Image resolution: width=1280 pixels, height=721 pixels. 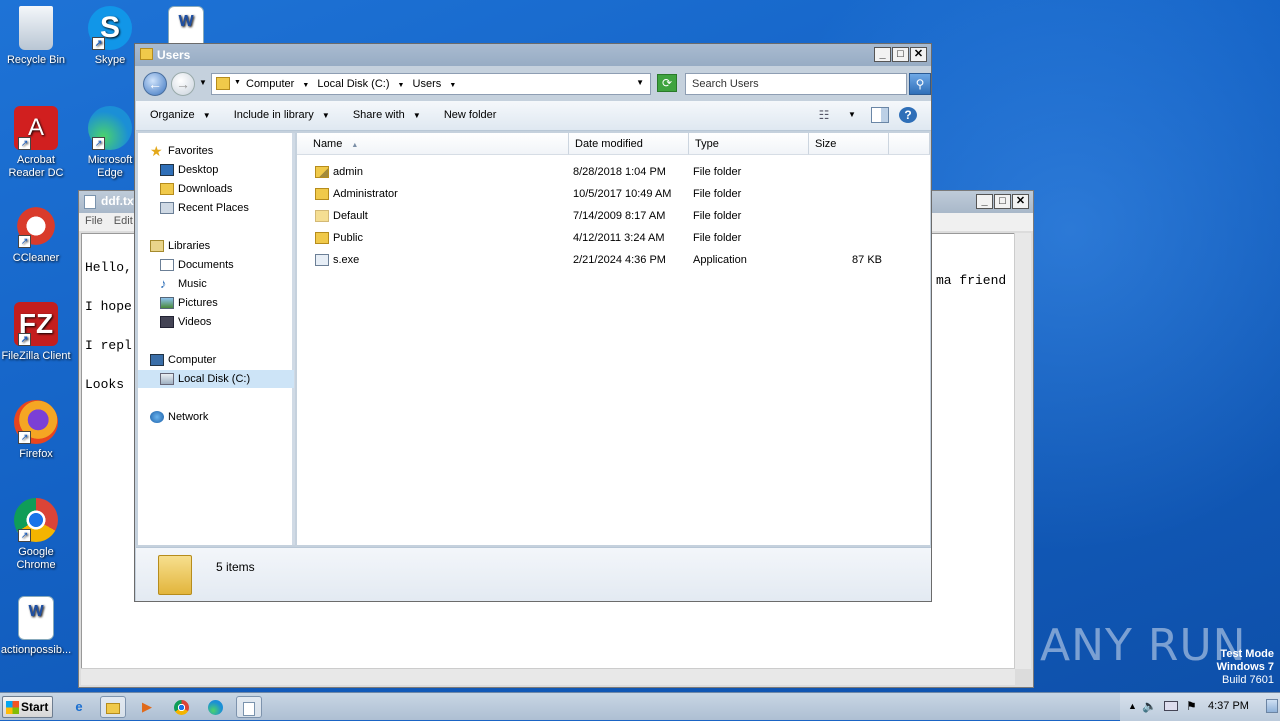 I want to click on clock: 4:37 PM, so click(x=1228, y=706).